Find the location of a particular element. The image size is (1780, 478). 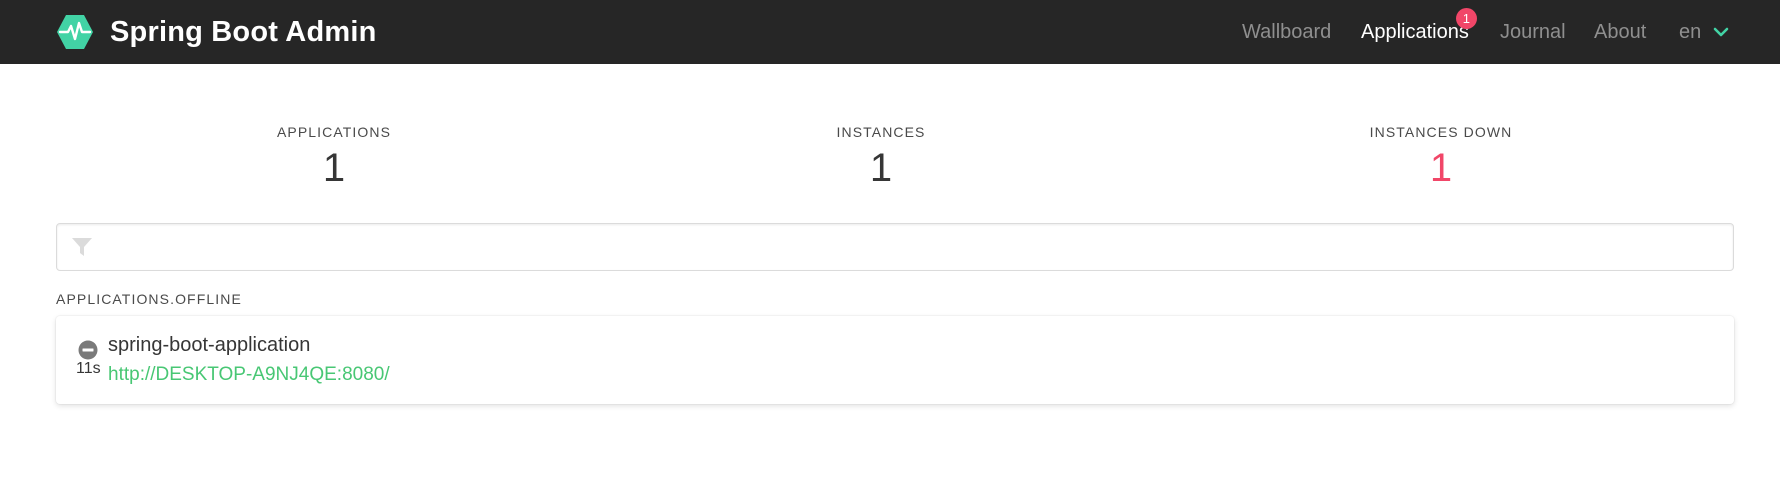

minus-circle-icon is located at coordinates (88, 350).